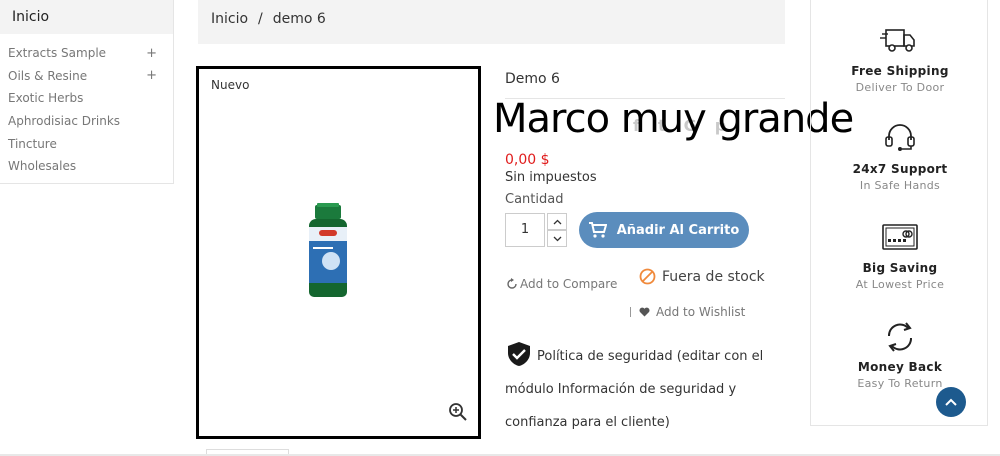 Image resolution: width=1000 pixels, height=456 pixels. I want to click on cart-icon, so click(597, 230).